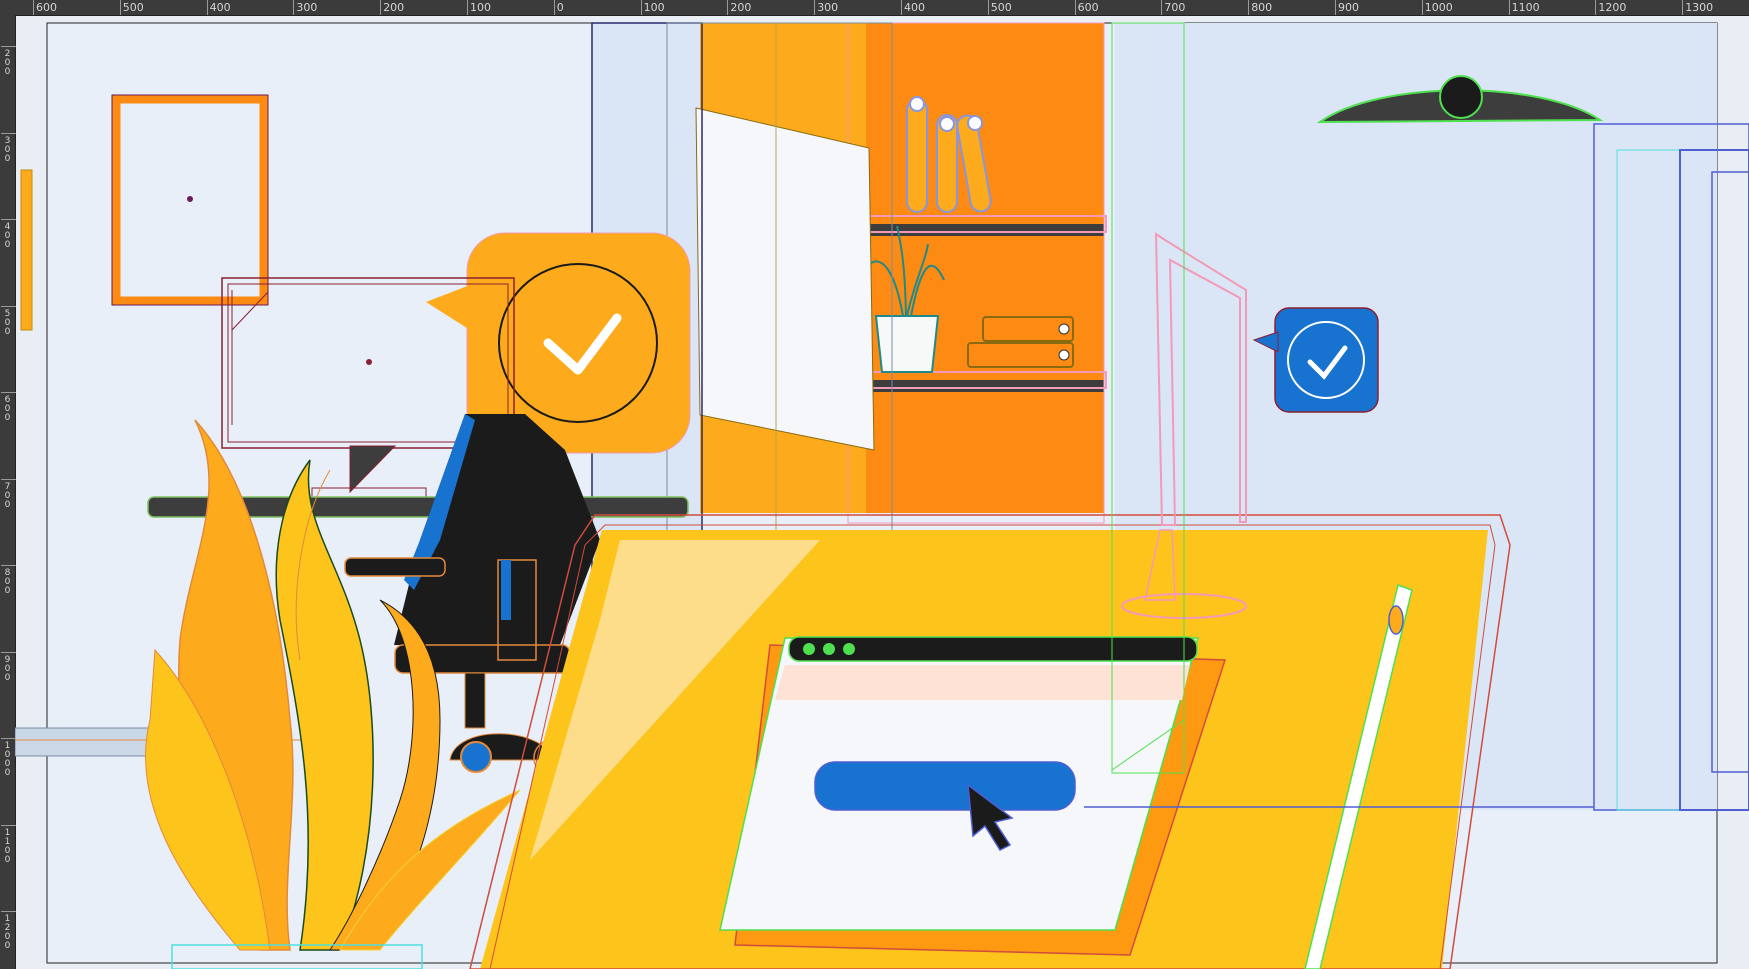  Describe the element at coordinates (1437, 7) in the screenshot. I see `ruler-tick-label: 1000` at that location.